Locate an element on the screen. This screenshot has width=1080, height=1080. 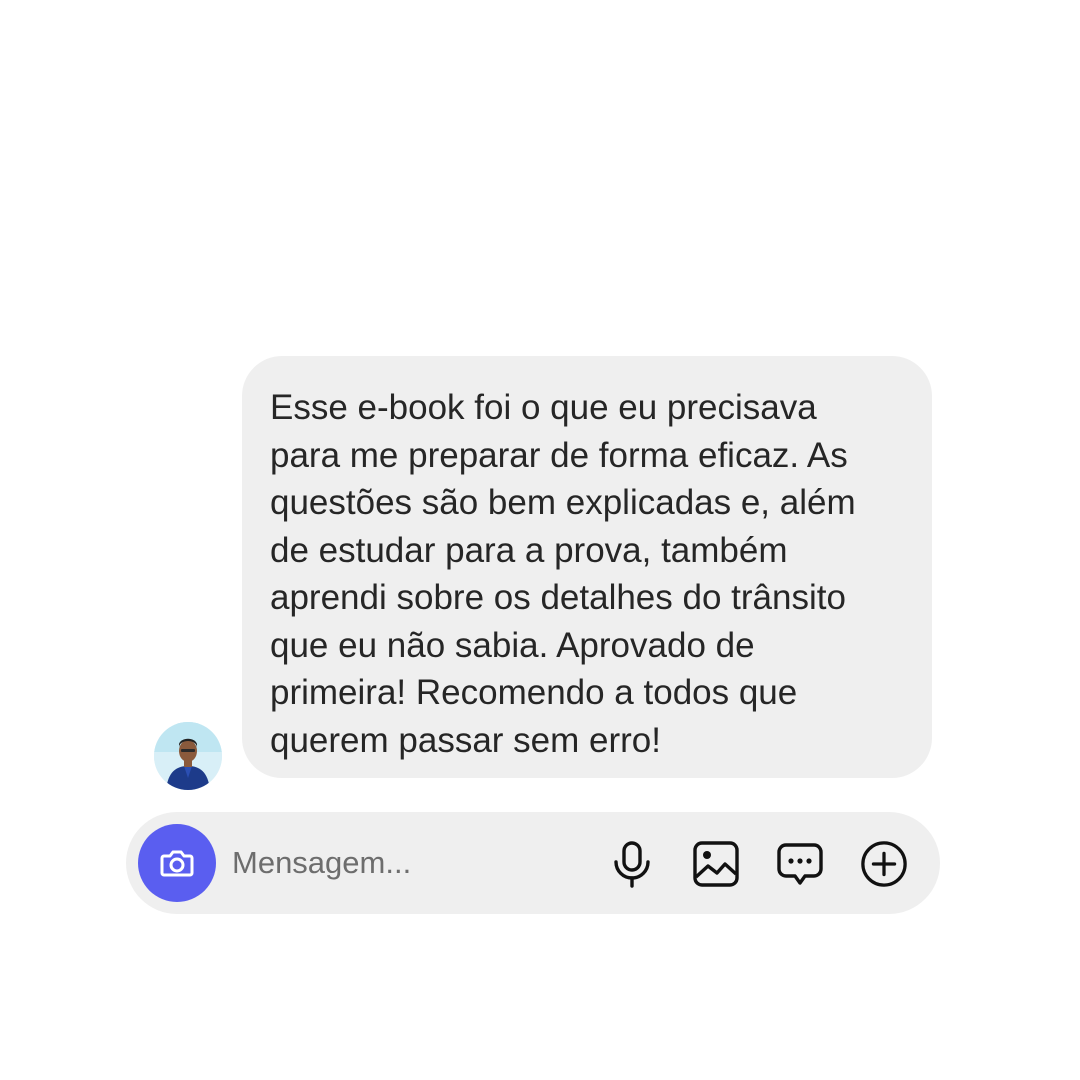
microphone-button is located at coordinates (632, 864).